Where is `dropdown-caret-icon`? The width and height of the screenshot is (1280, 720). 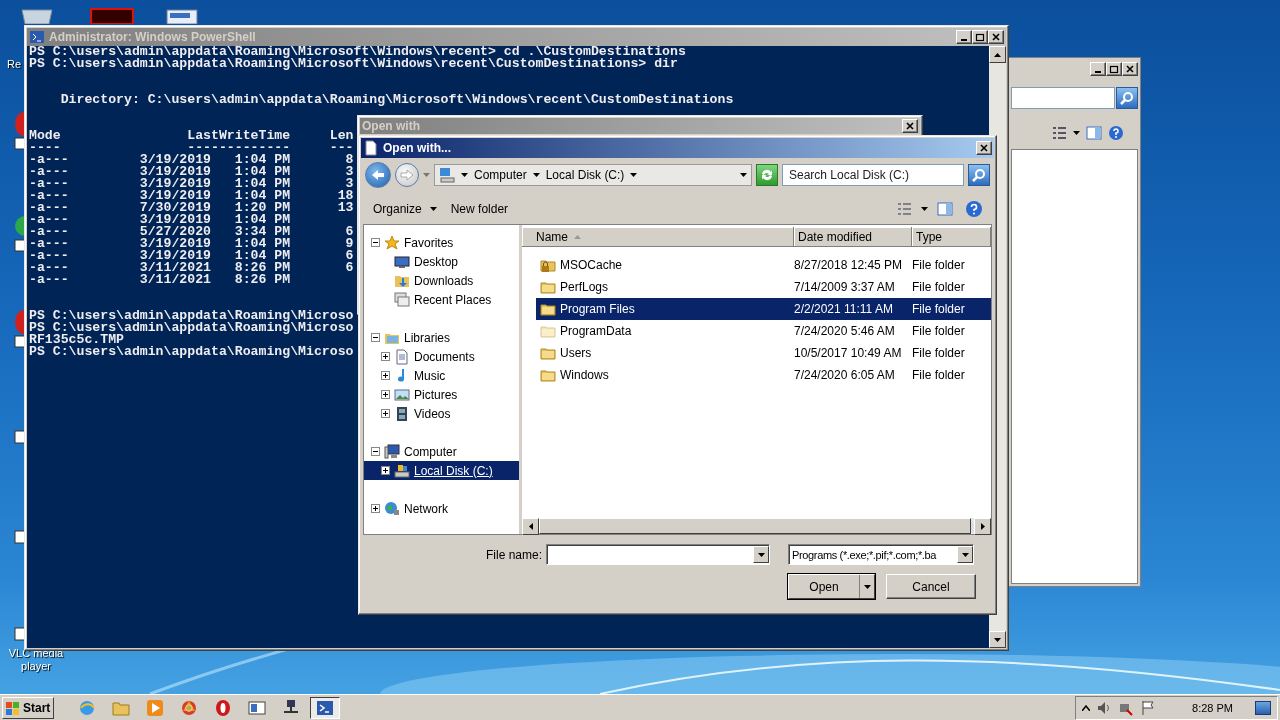
dropdown-caret-icon is located at coordinates (743, 175).